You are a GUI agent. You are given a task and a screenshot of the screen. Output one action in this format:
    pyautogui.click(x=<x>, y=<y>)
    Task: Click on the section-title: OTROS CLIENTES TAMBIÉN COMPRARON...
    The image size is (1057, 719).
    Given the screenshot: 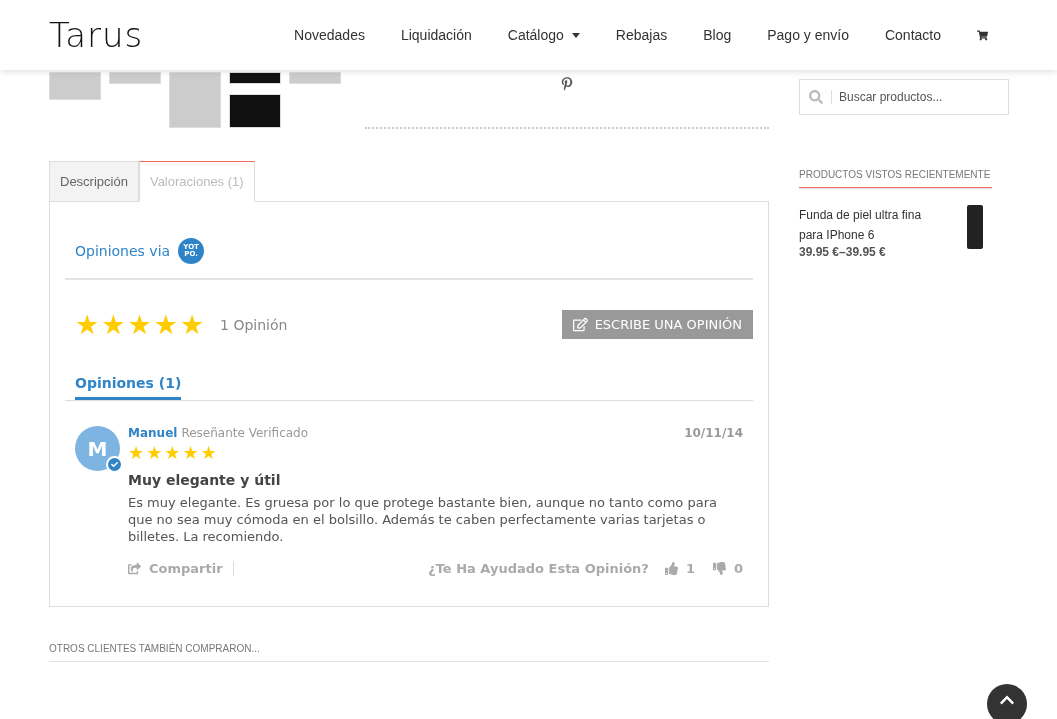 What is the action you would take?
    pyautogui.click(x=158, y=652)
    